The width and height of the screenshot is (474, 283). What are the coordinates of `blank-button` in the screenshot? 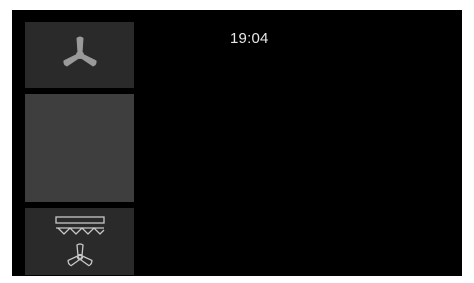 It's located at (79, 148).